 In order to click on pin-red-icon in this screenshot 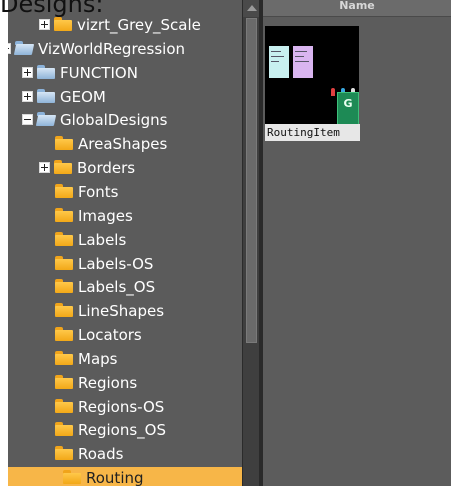, I will do `click(333, 92)`.